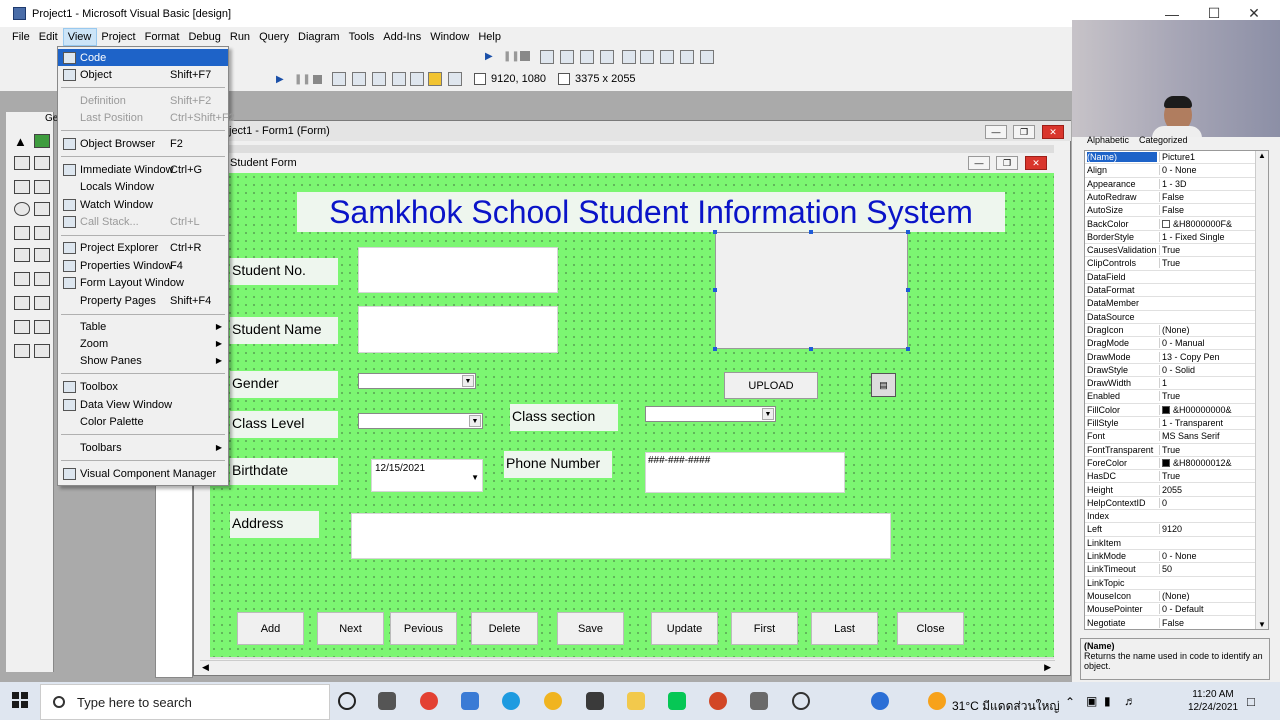  I want to click on textbox-tool-icon, so click(42, 163).